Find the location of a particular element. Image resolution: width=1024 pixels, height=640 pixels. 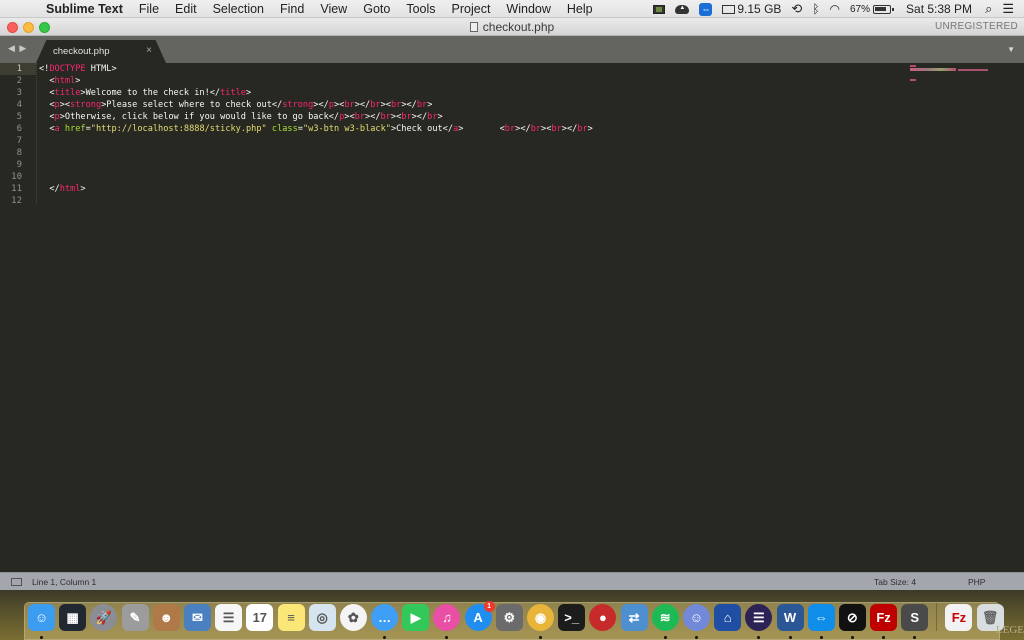

bluetooth-icon: ᛒ is located at coordinates (815, 9).